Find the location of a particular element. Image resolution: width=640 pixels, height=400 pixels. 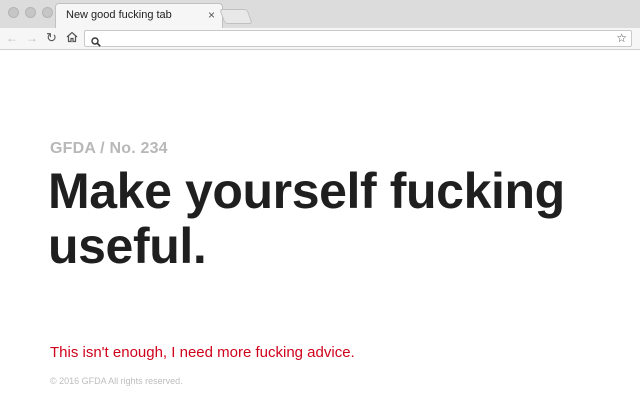

star-icon: ☆ is located at coordinates (621, 38).